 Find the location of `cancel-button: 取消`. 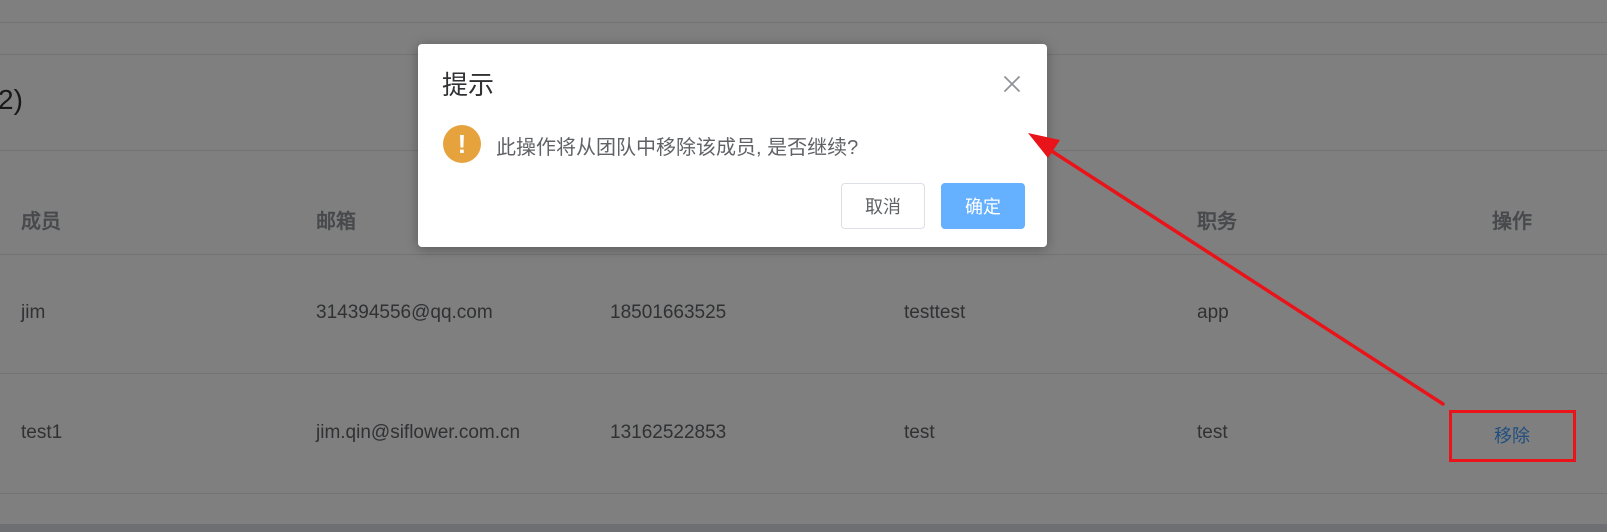

cancel-button: 取消 is located at coordinates (883, 206).